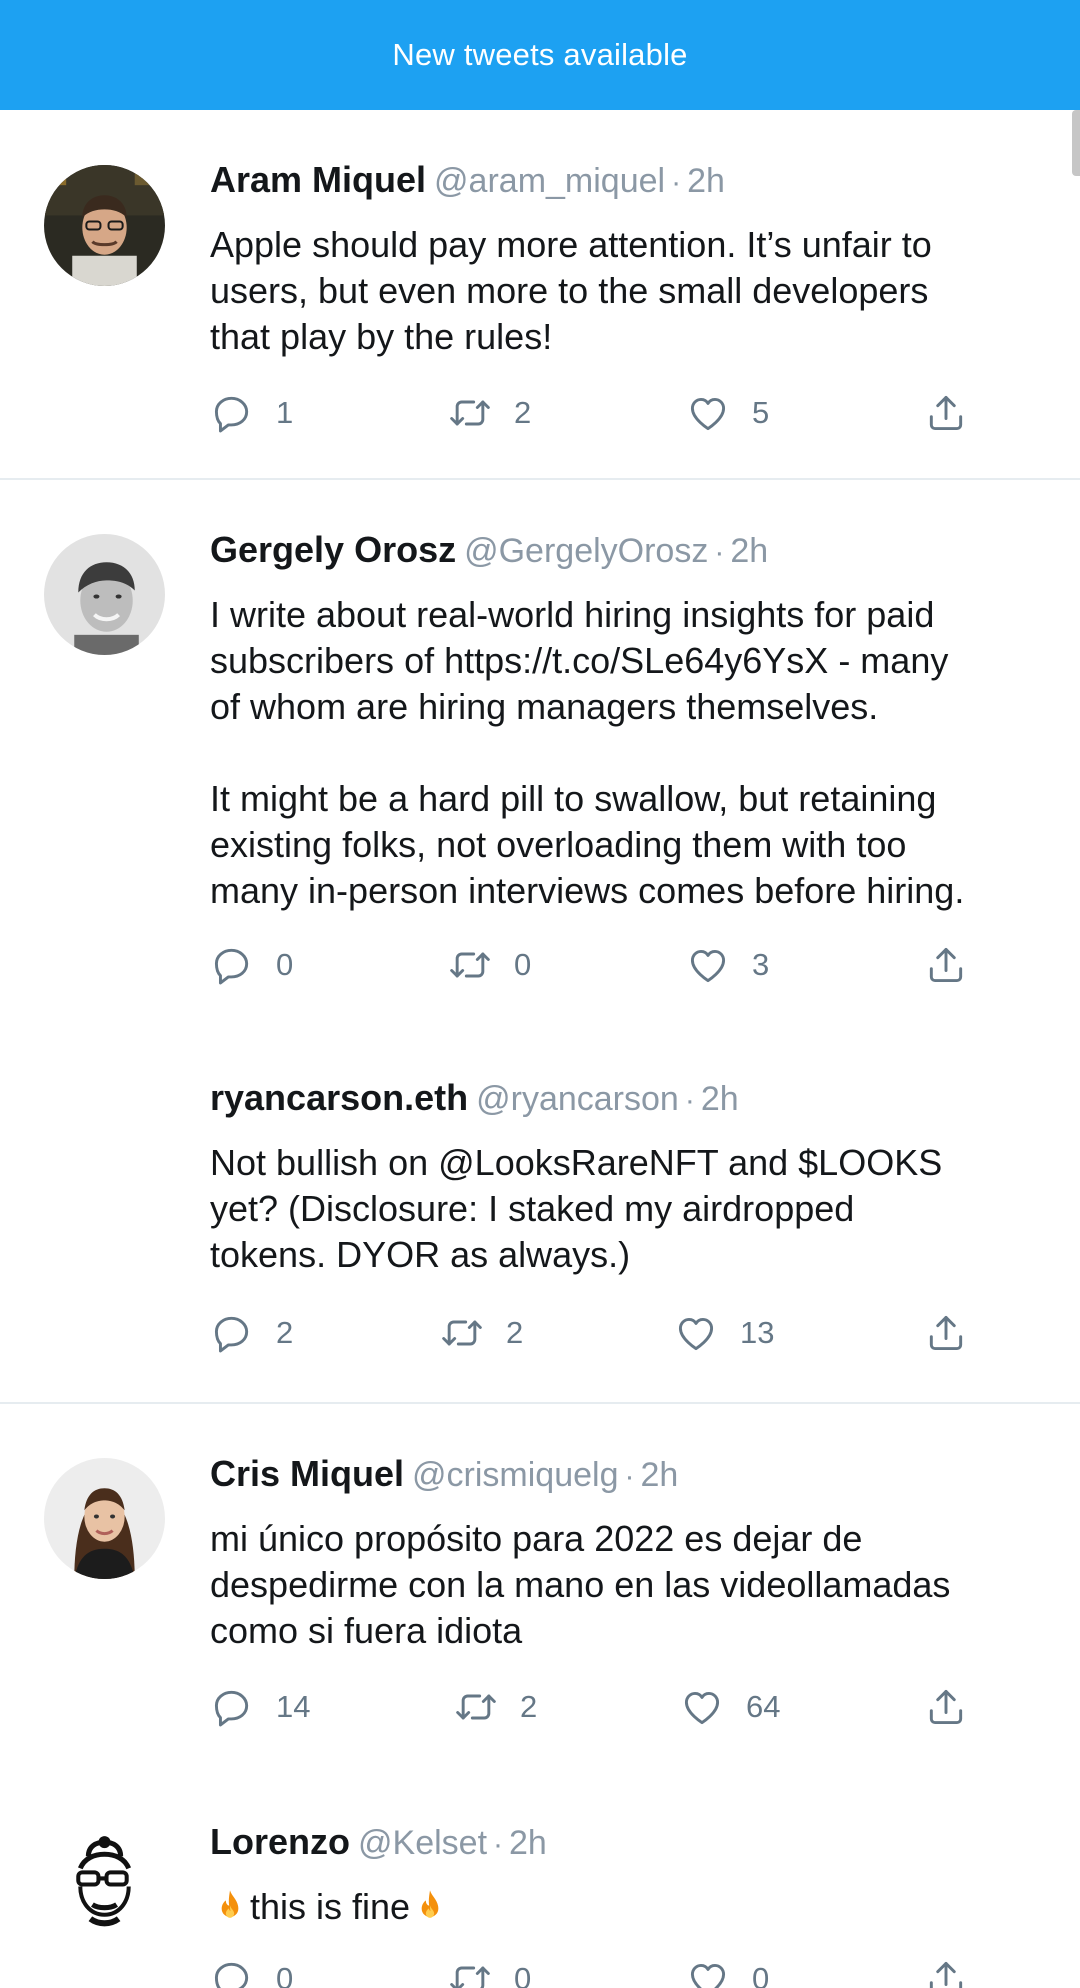  I want to click on user-handle: @crismiquelg, so click(515, 1475).